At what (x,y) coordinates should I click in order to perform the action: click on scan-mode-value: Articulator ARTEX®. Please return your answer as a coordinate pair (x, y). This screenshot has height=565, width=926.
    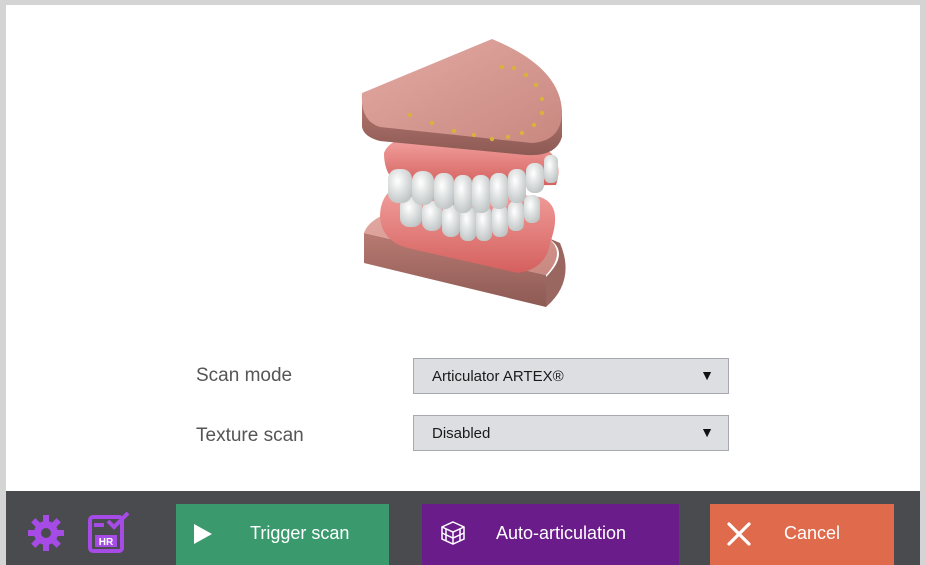
    Looking at the image, I should click on (498, 376).